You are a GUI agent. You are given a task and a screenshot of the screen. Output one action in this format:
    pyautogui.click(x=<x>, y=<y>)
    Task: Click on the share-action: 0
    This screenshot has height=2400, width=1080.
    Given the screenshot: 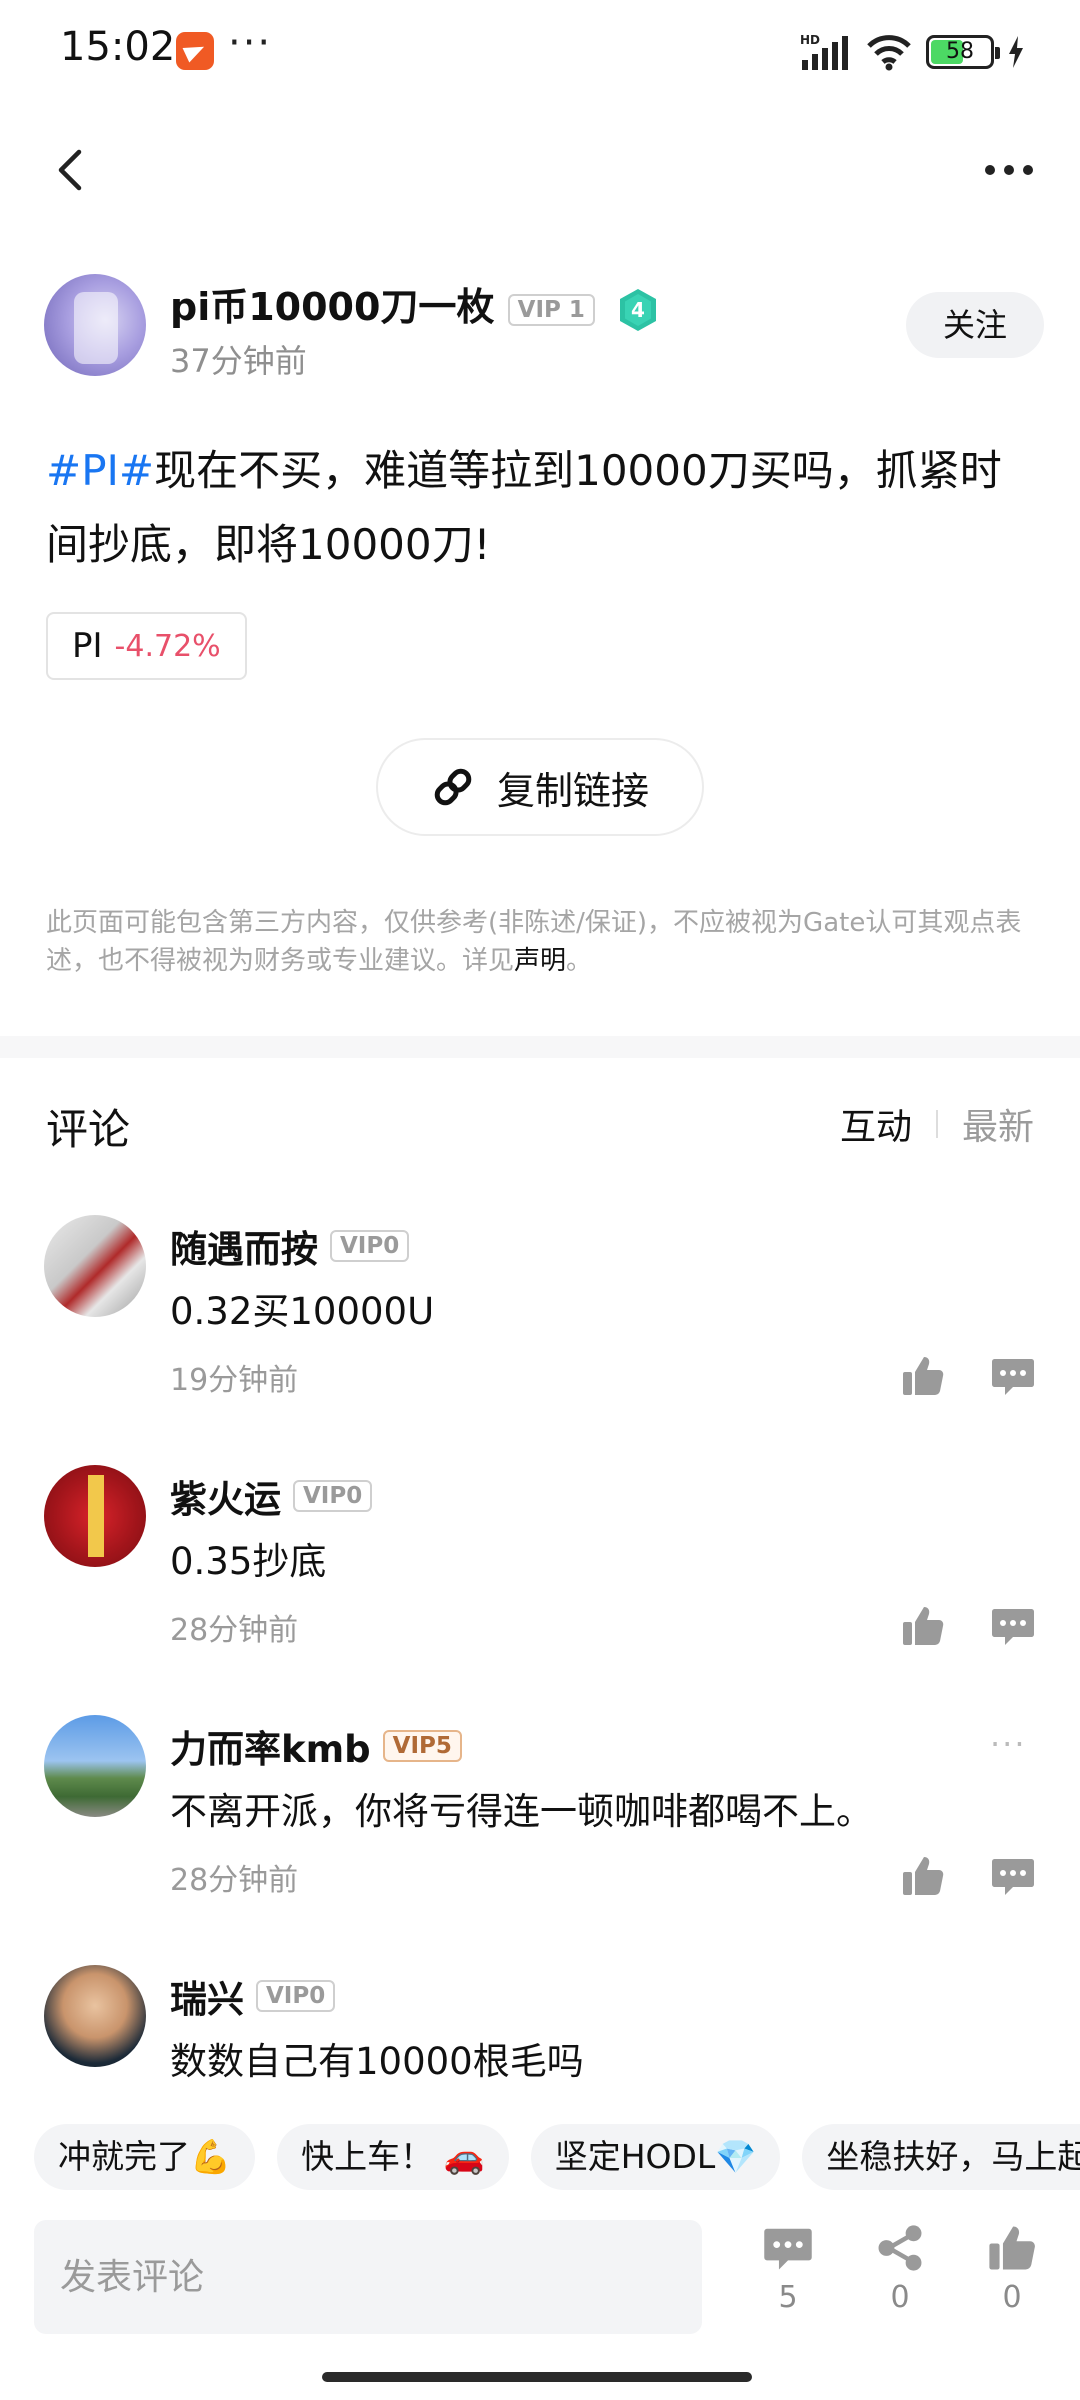 What is the action you would take?
    pyautogui.click(x=900, y=2264)
    